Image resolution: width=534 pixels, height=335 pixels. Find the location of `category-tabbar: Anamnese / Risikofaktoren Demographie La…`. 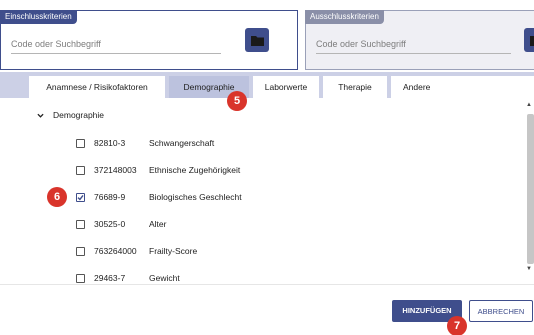

category-tabbar: Anamnese / Risikofaktoren Demographie La… is located at coordinates (267, 85).